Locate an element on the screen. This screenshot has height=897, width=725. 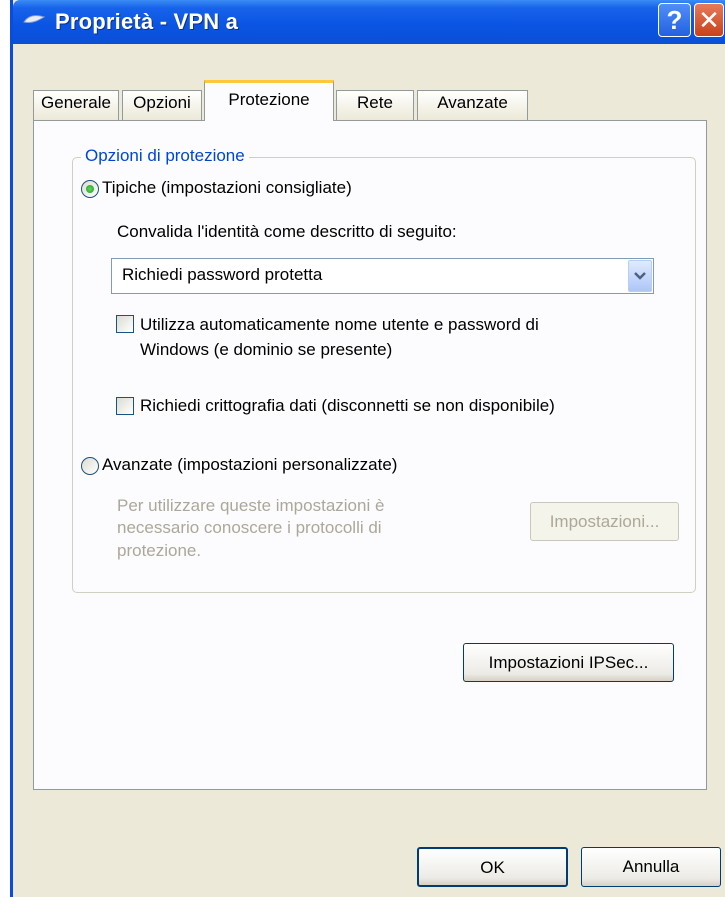
help-button: ? is located at coordinates (674, 20).